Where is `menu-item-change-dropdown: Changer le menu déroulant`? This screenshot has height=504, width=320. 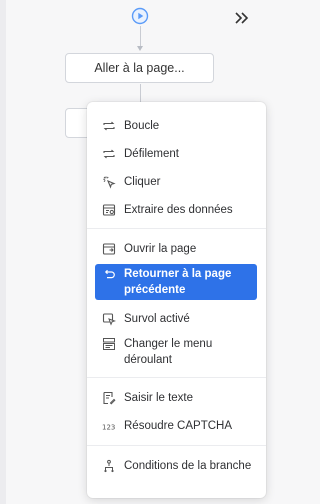
menu-item-change-dropdown: Changer le menu déroulant is located at coordinates (176, 352).